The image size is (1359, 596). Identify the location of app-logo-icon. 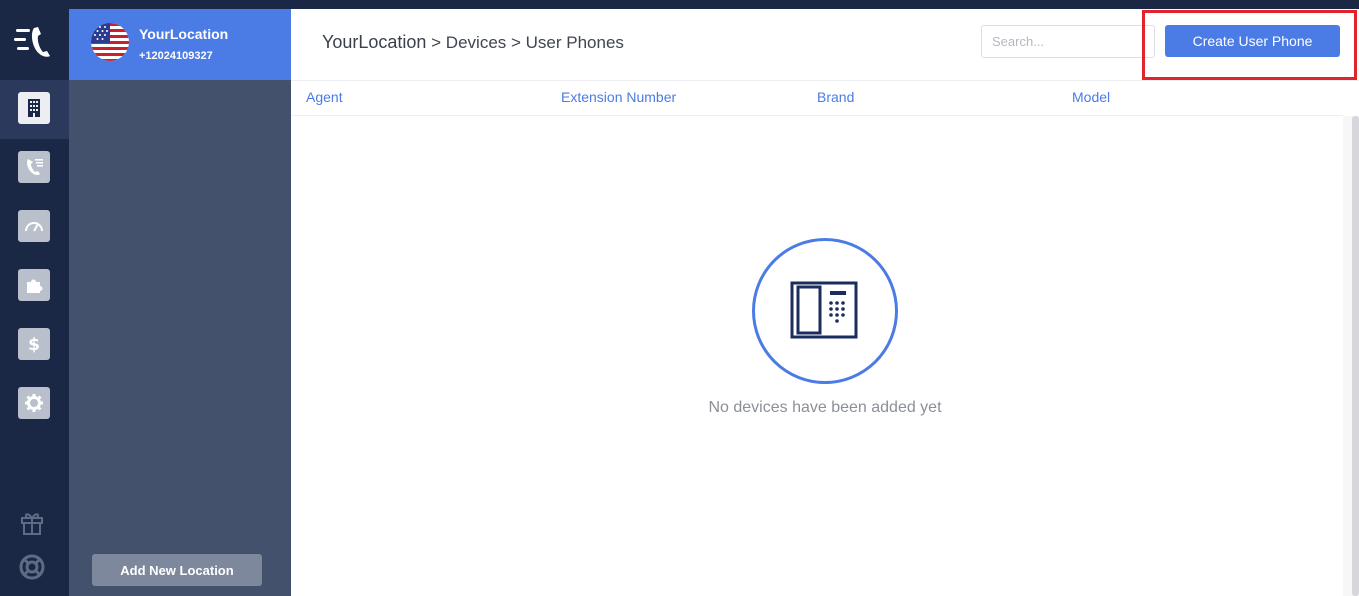
(34, 42).